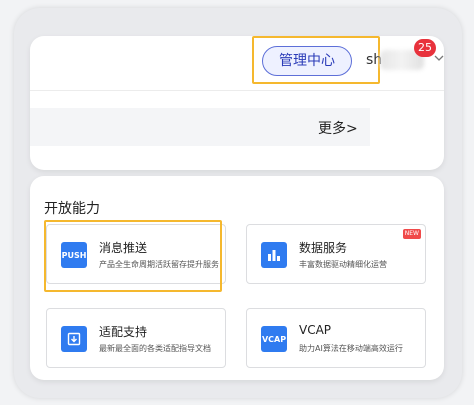 The image size is (474, 405). What do you see at coordinates (343, 264) in the screenshot?
I see `tile-desc: 丰富数据驱动精细化运营` at bounding box center [343, 264].